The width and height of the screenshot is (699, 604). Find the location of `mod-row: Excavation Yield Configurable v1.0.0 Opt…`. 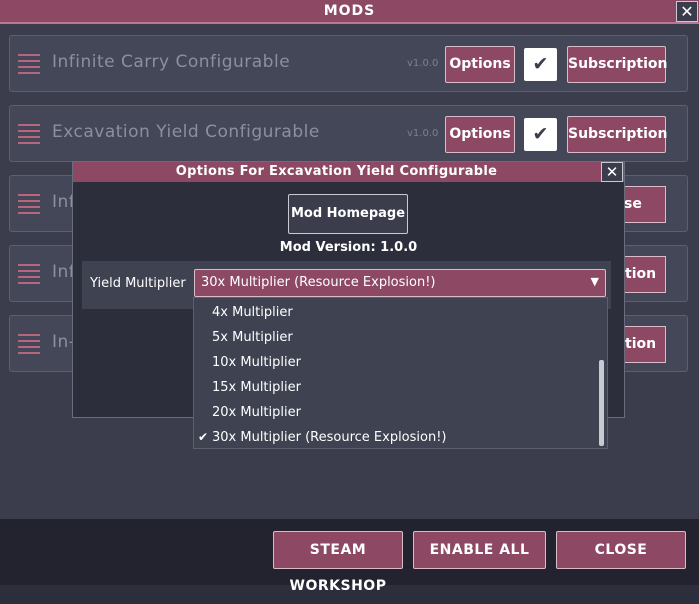

mod-row: Excavation Yield Configurable v1.0.0 Opt… is located at coordinates (348, 133).